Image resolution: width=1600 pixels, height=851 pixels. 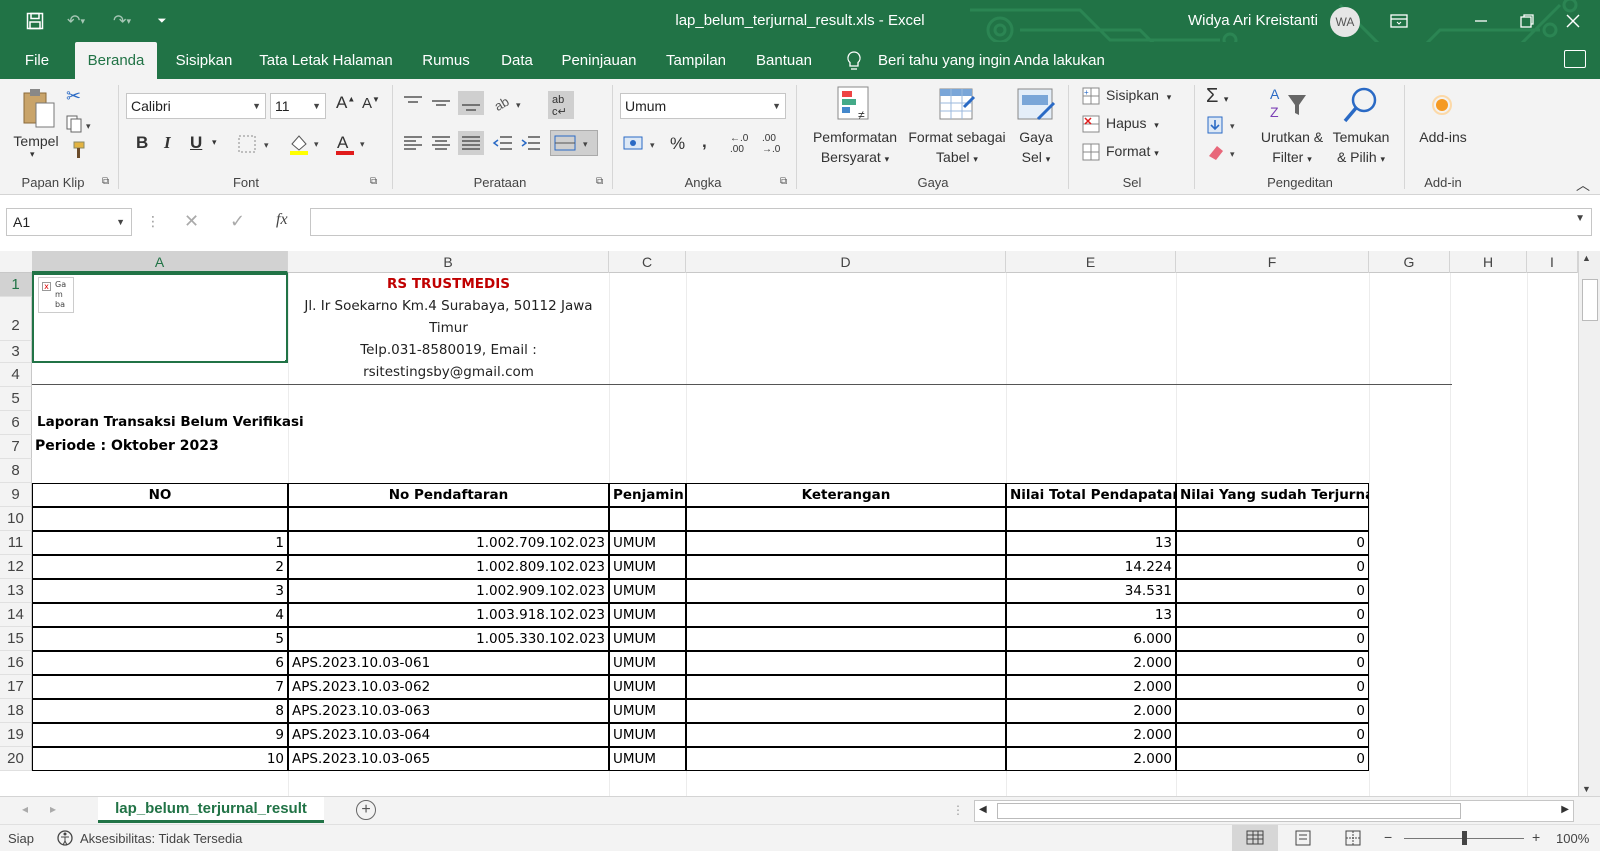 I want to click on add-ins-icon, so click(x=1442, y=106).